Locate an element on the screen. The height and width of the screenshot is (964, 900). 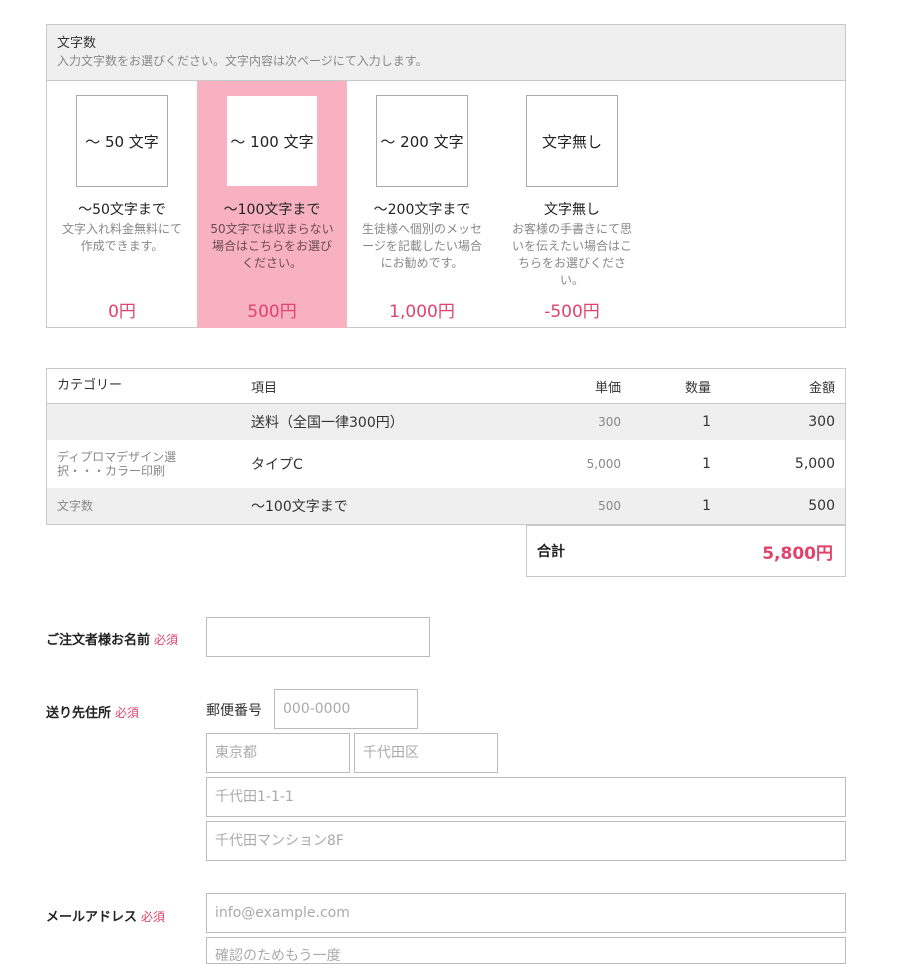
option-price: 0円 is located at coordinates (122, 312).